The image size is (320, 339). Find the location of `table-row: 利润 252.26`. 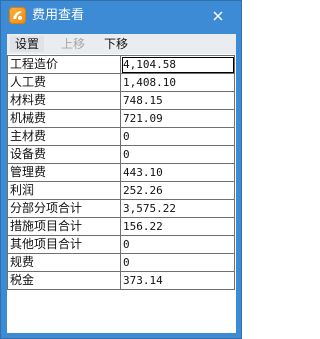

table-row: 利润 252.26 is located at coordinates (121, 190).